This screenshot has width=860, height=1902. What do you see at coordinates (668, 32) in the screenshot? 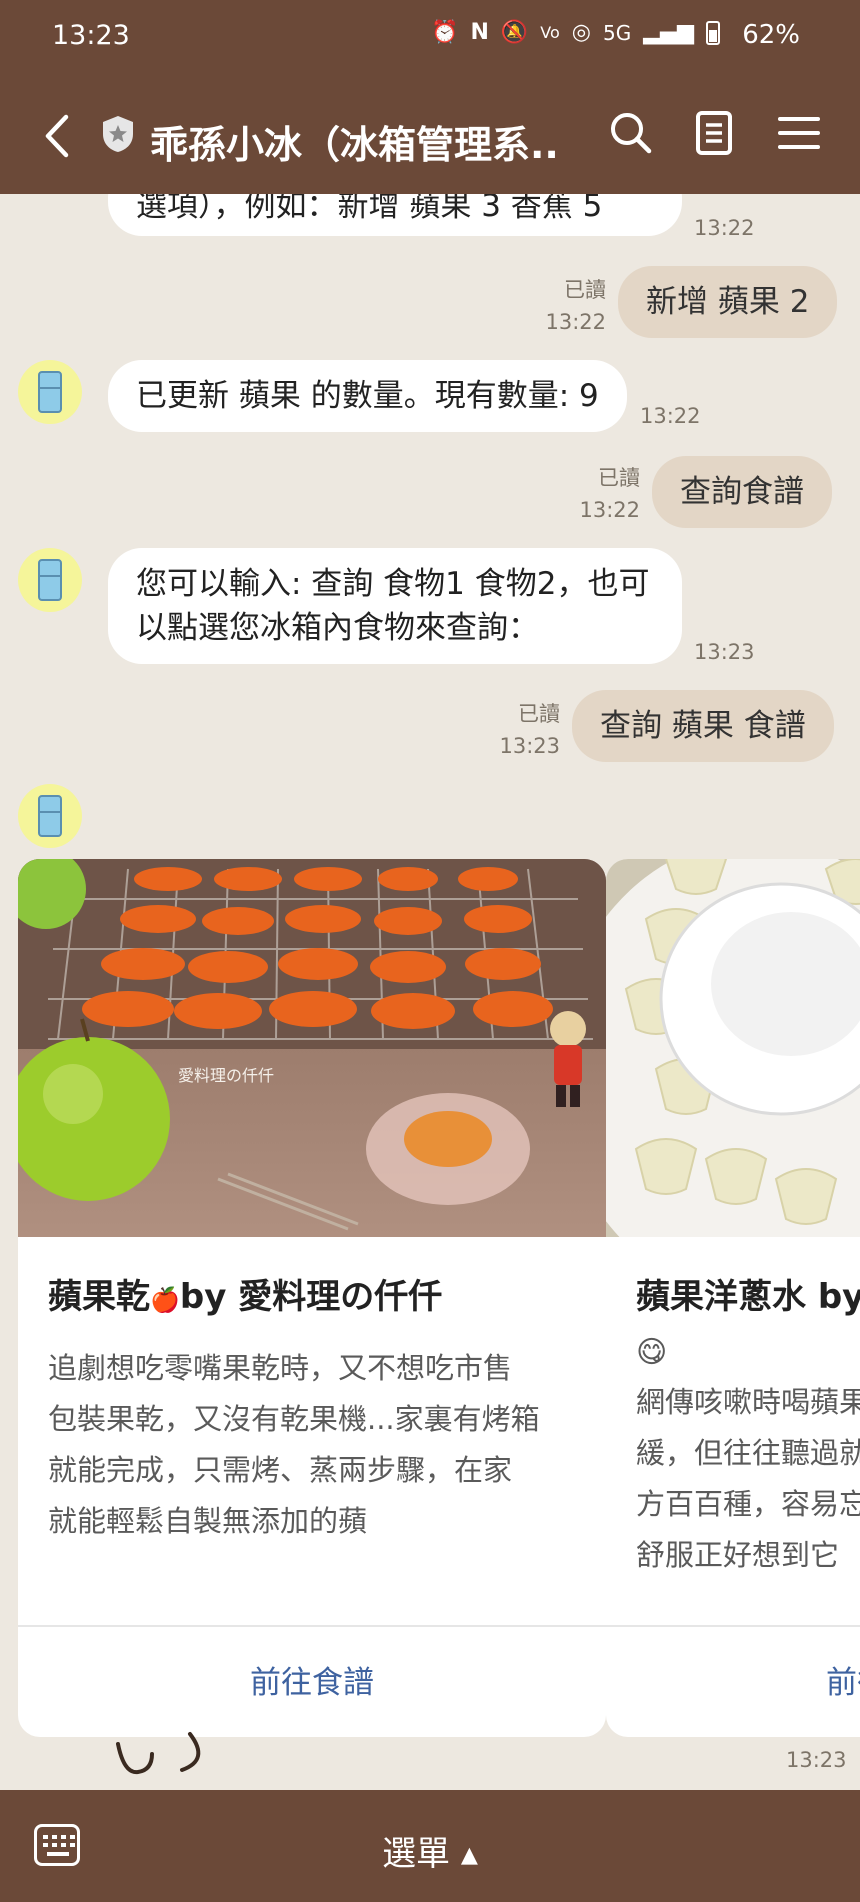
I see `signal-icon: ▂▄▆` at bounding box center [668, 32].